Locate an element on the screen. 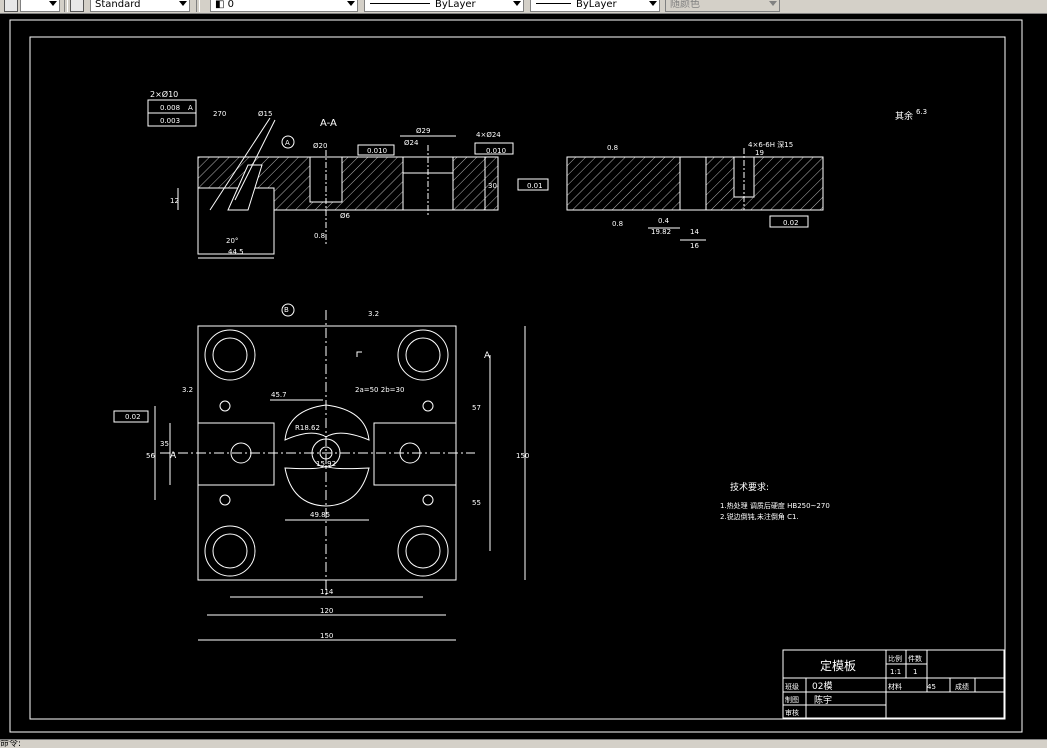  datum-b-label: B is located at coordinates (286, 310).